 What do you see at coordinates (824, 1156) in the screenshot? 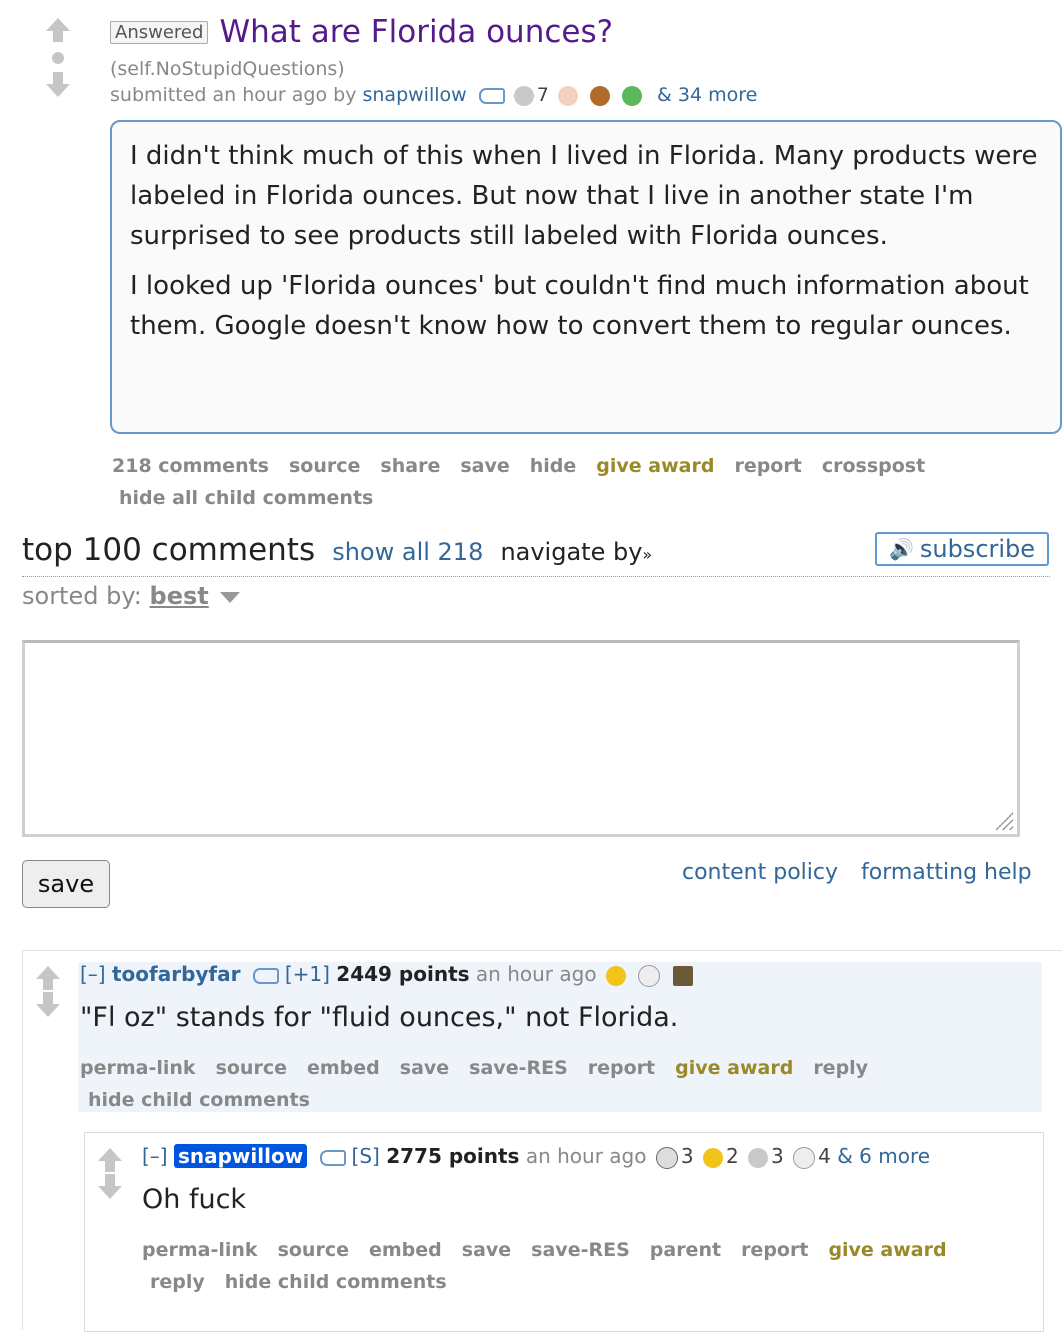
I see `award-count: 4` at bounding box center [824, 1156].